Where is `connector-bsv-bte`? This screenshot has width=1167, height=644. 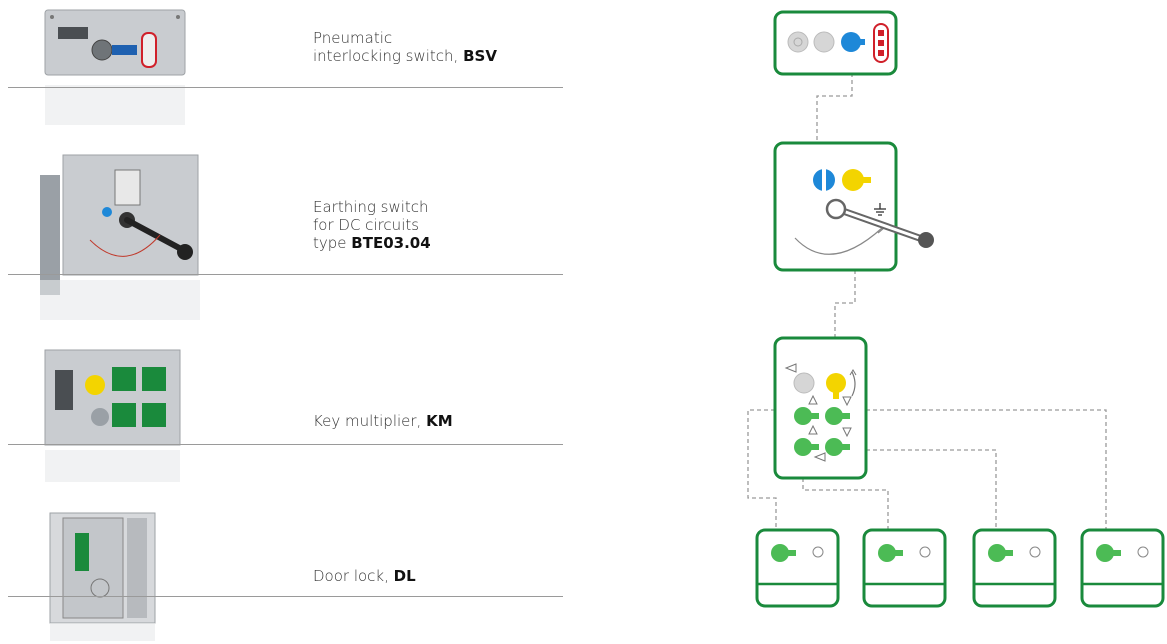 connector-bsv-bte is located at coordinates (834, 108).